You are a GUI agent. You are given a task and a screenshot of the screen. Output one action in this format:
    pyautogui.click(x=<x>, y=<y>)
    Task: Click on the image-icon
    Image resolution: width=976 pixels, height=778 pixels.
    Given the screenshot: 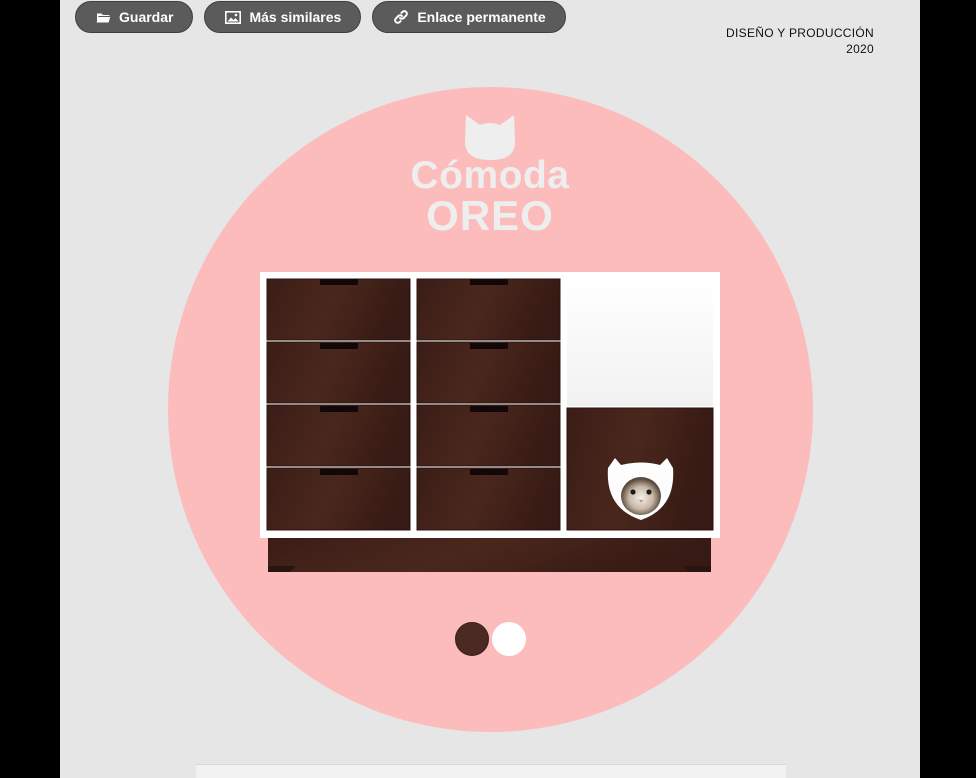 What is the action you would take?
    pyautogui.click(x=233, y=17)
    